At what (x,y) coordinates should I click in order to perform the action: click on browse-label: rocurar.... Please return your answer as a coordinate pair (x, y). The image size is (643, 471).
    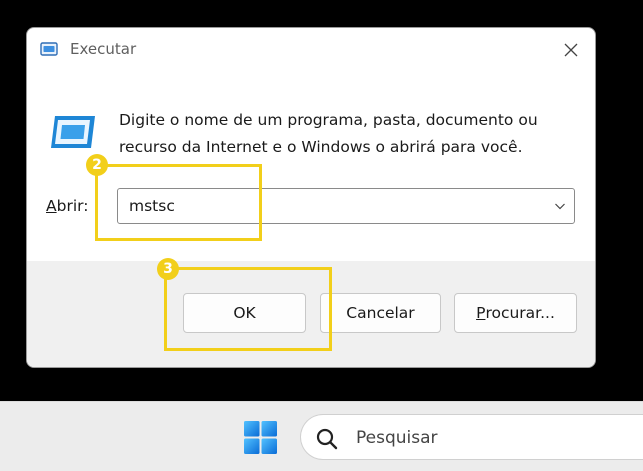
    Looking at the image, I should click on (520, 313).